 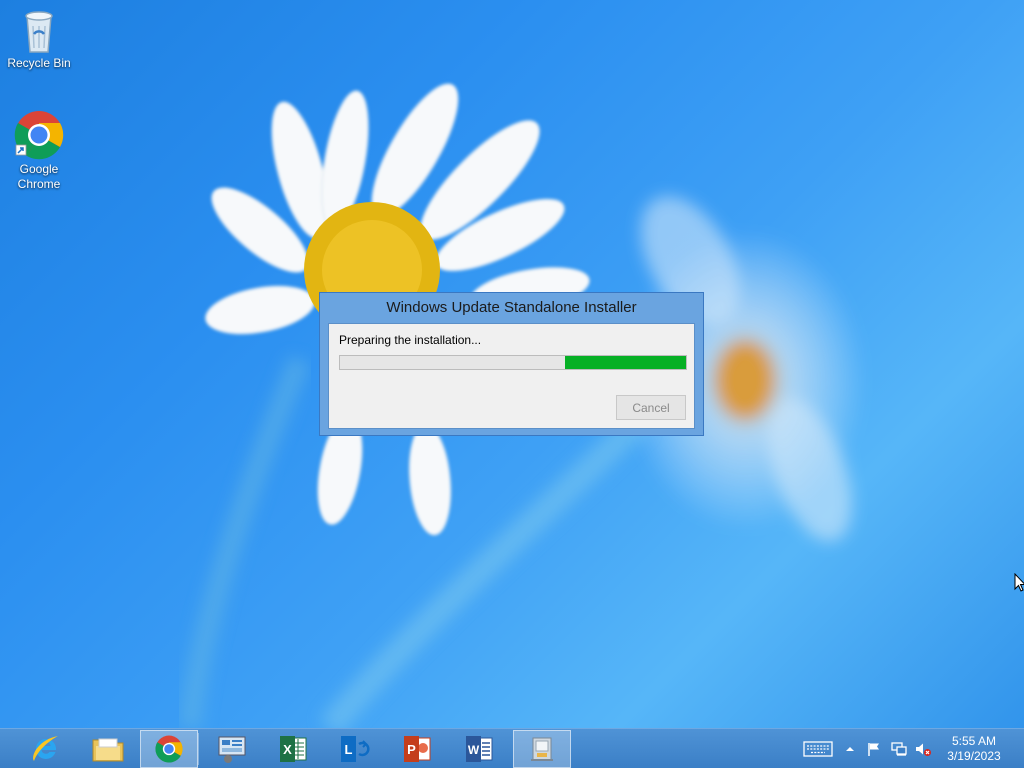 I want to click on volume-muted-icon, so click(x=923, y=749).